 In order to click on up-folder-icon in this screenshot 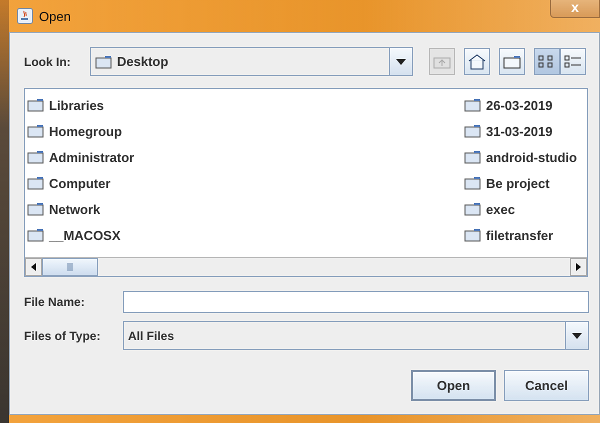, I will do `click(442, 61)`.